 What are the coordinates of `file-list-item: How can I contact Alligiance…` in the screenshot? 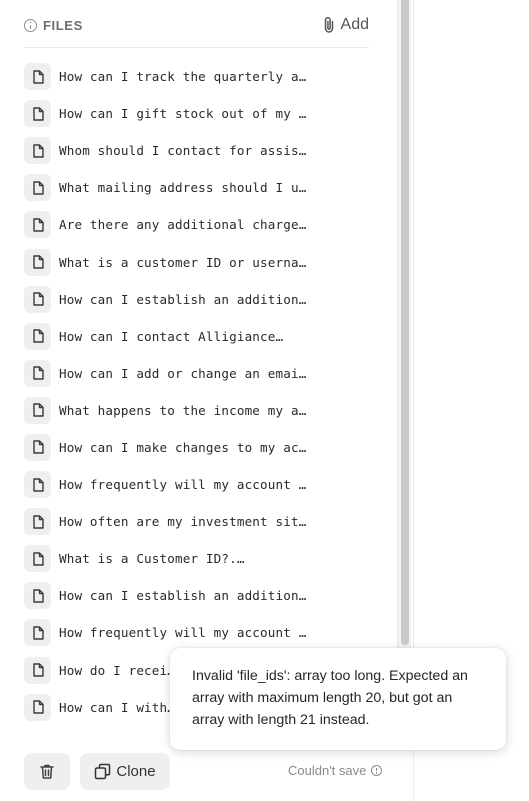 It's located at (199, 336).